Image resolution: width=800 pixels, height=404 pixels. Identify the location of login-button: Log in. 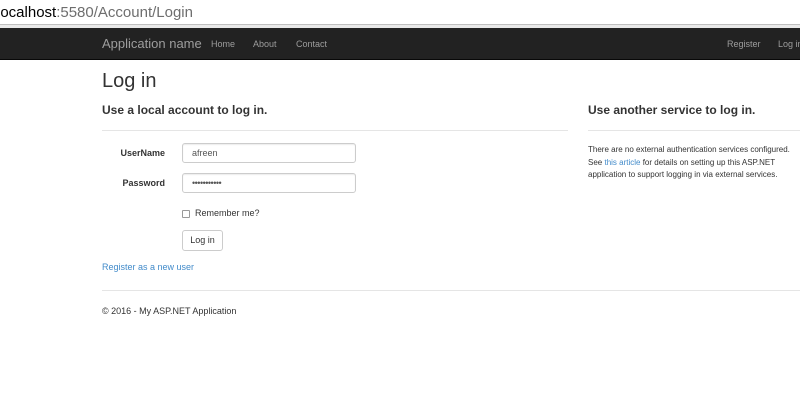
(202, 240).